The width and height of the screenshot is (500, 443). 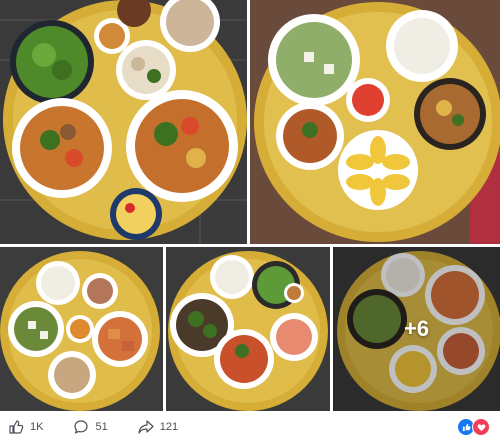 What do you see at coordinates (81, 427) in the screenshot?
I see `comment-icon` at bounding box center [81, 427].